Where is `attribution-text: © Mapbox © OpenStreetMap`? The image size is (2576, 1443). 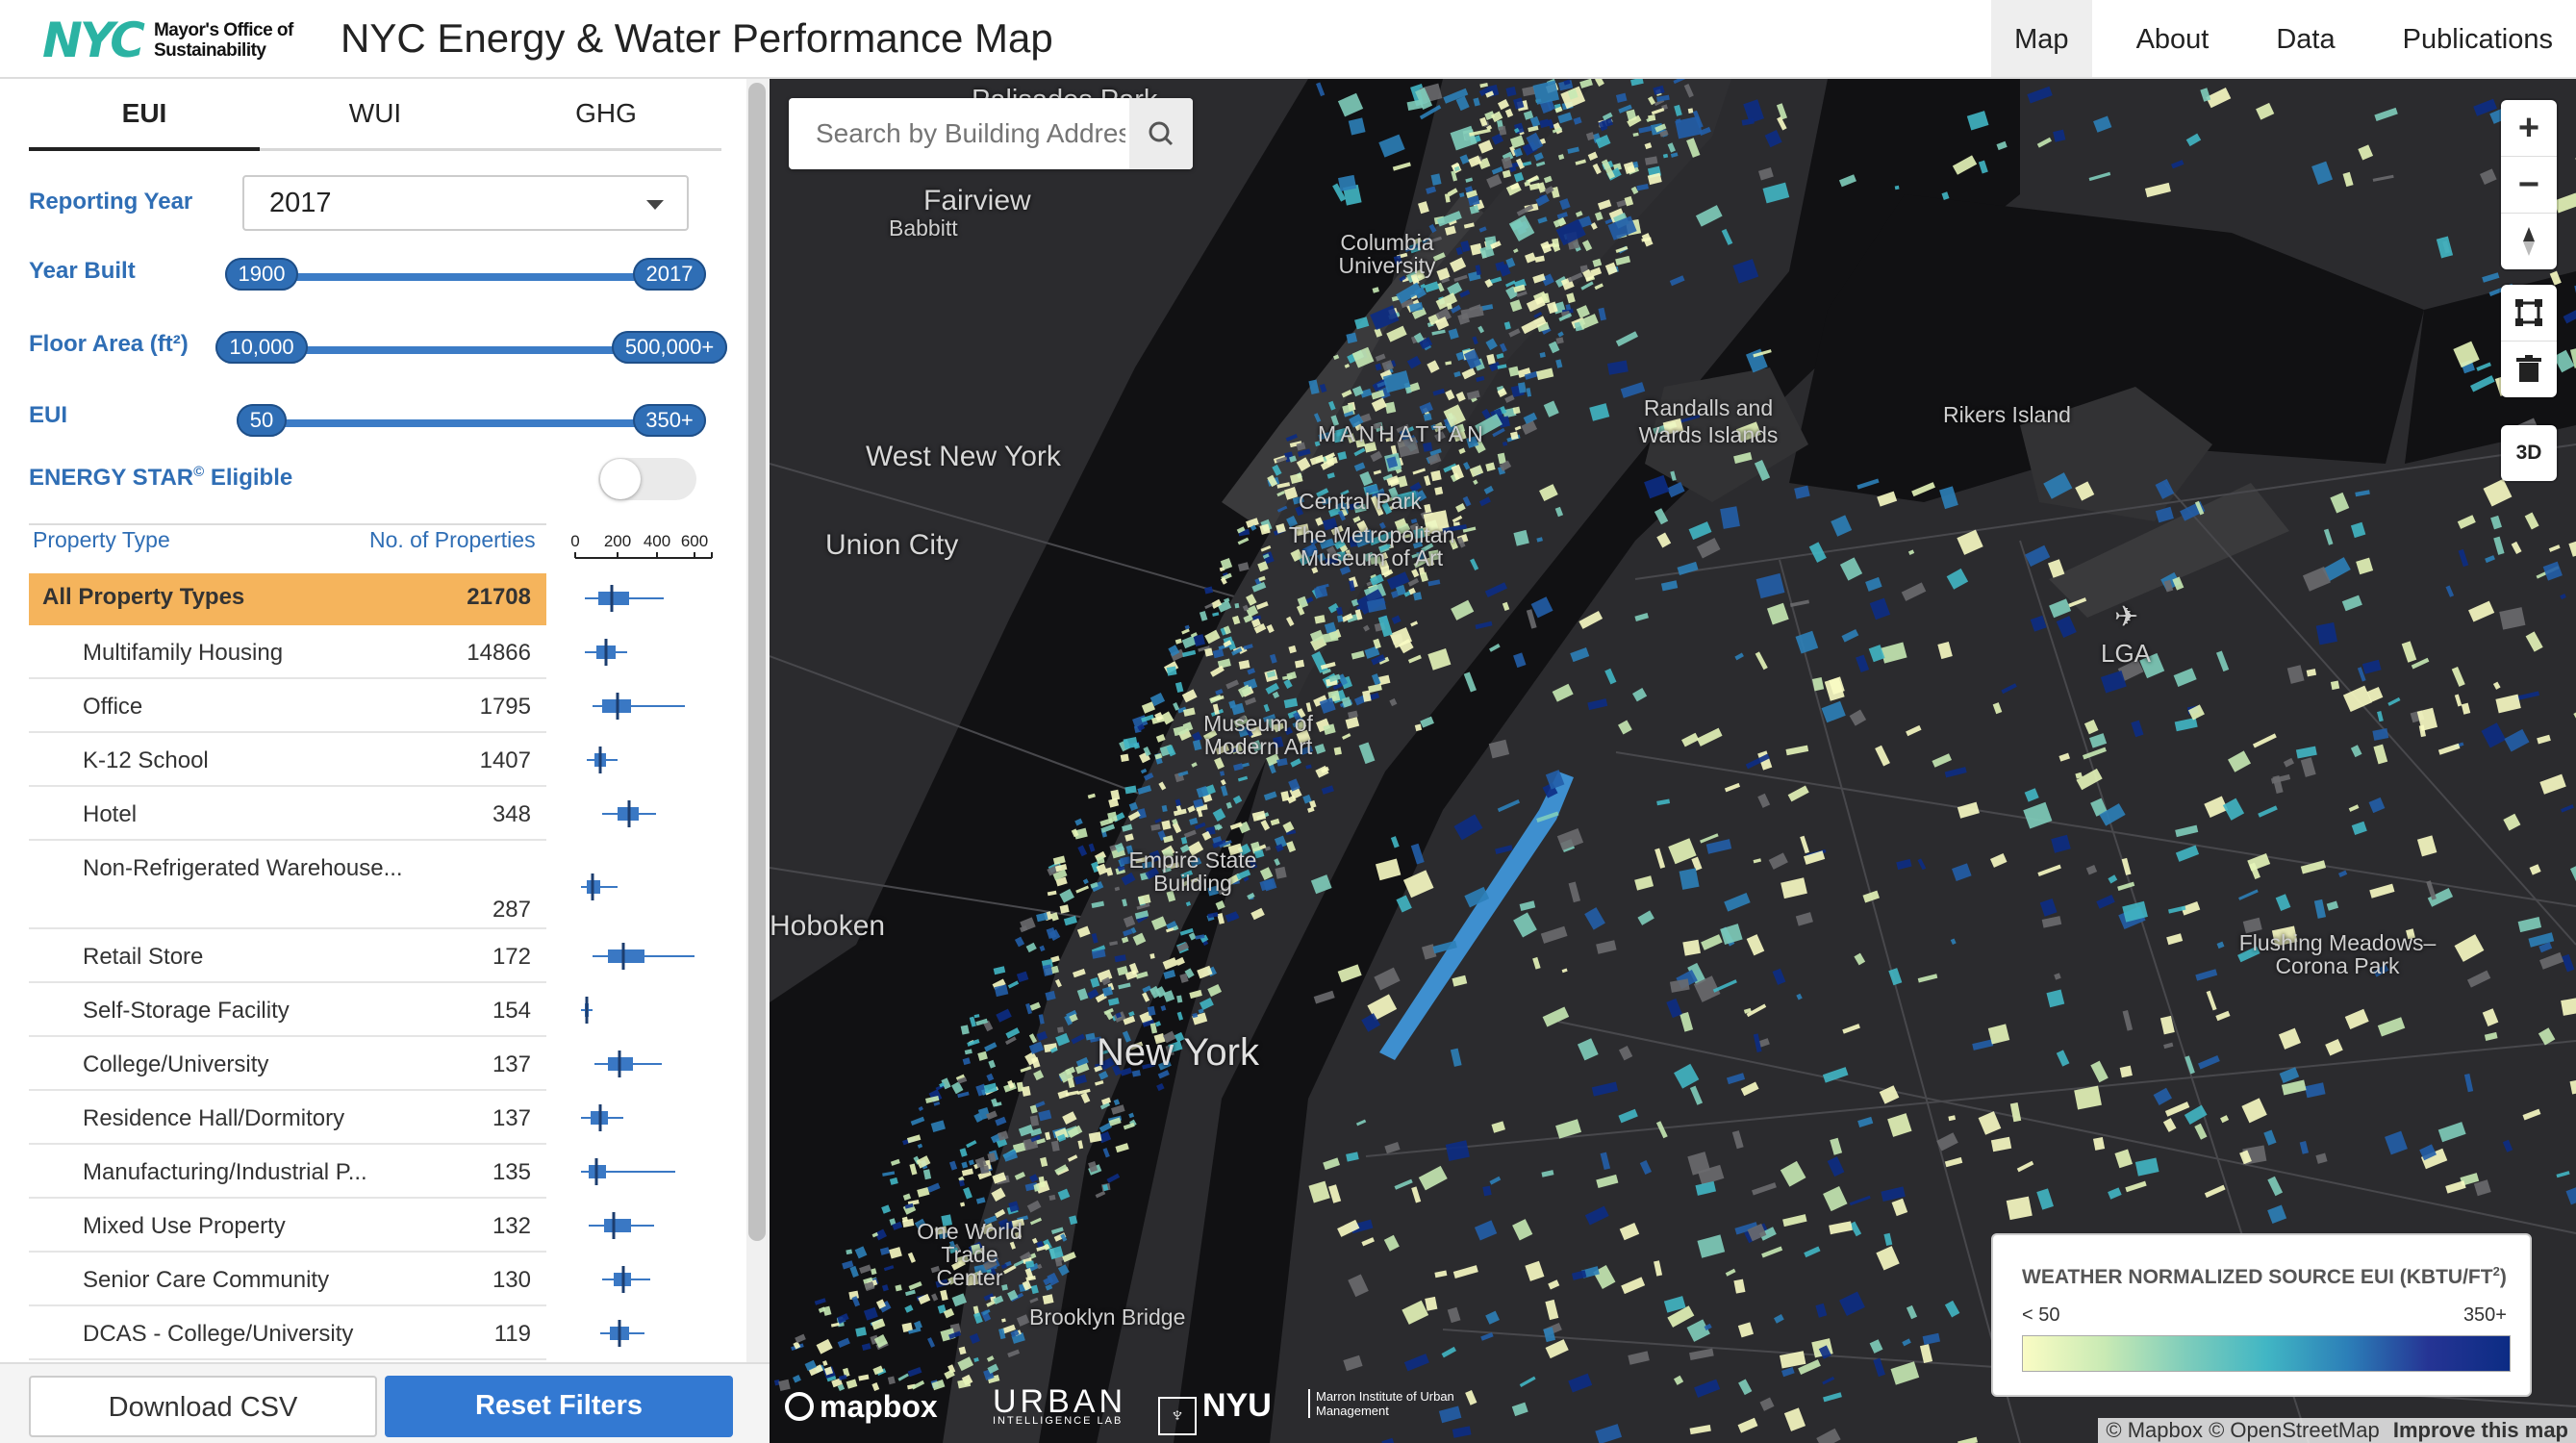 attribution-text: © Mapbox © OpenStreetMap is located at coordinates (2243, 1430).